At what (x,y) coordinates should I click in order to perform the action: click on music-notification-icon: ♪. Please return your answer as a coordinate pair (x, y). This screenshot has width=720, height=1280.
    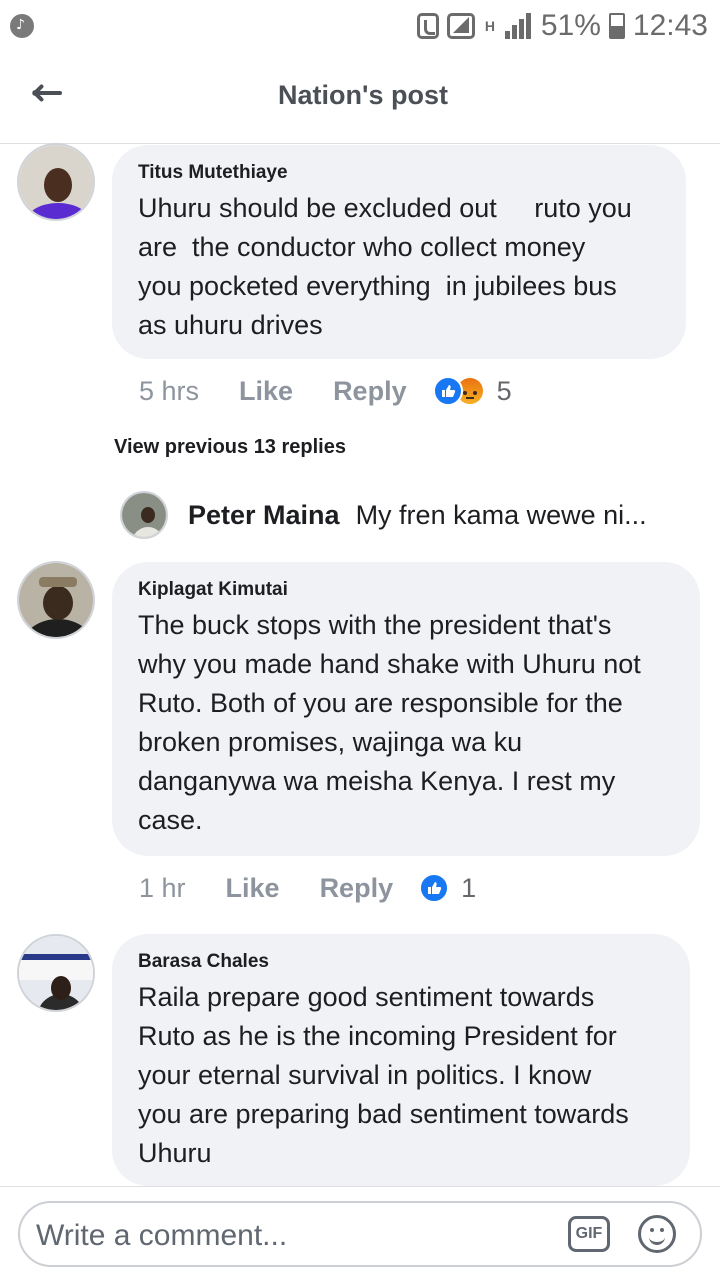
    Looking at the image, I should click on (22, 26).